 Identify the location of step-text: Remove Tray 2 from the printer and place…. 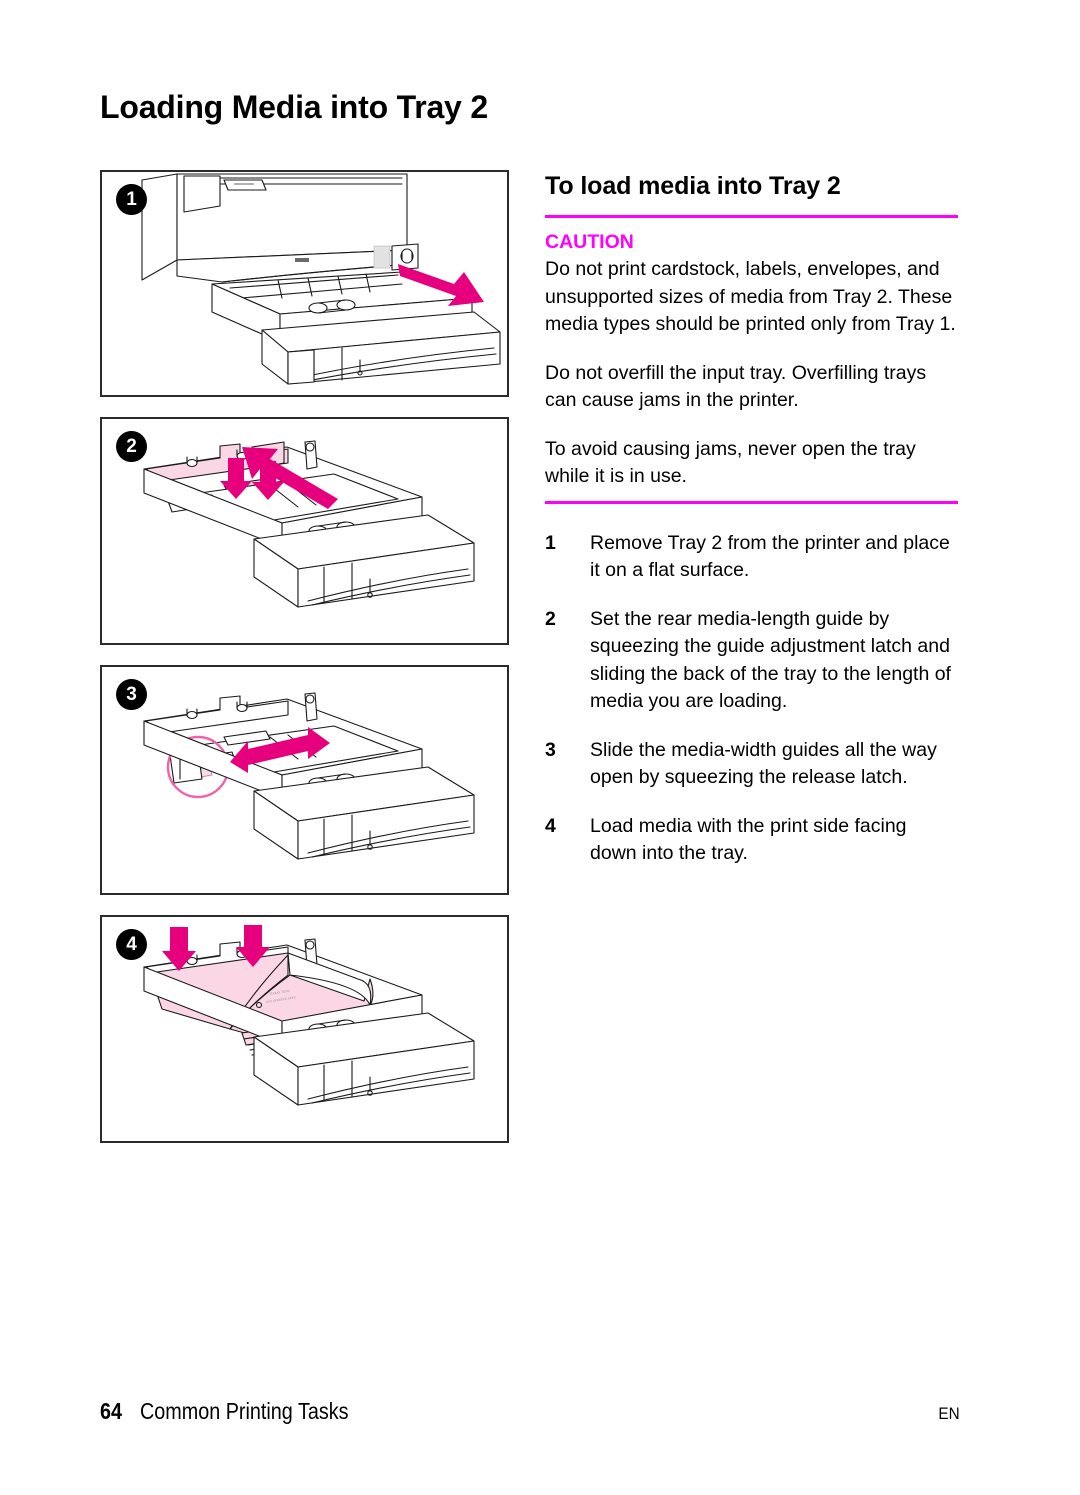
(770, 556).